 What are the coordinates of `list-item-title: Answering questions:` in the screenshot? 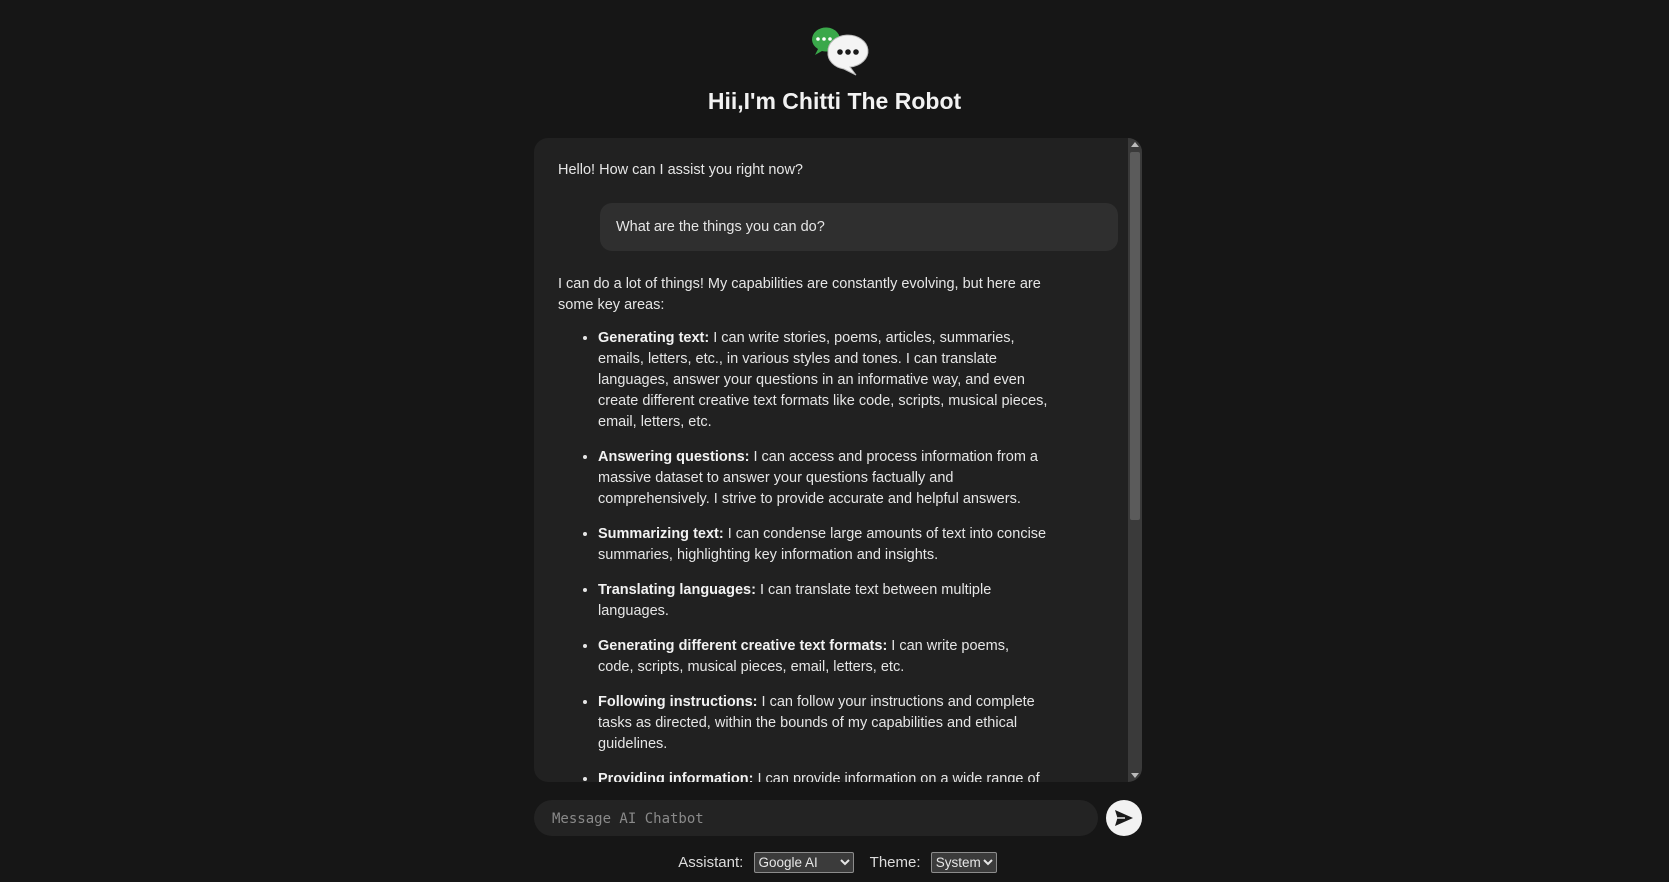 It's located at (674, 457).